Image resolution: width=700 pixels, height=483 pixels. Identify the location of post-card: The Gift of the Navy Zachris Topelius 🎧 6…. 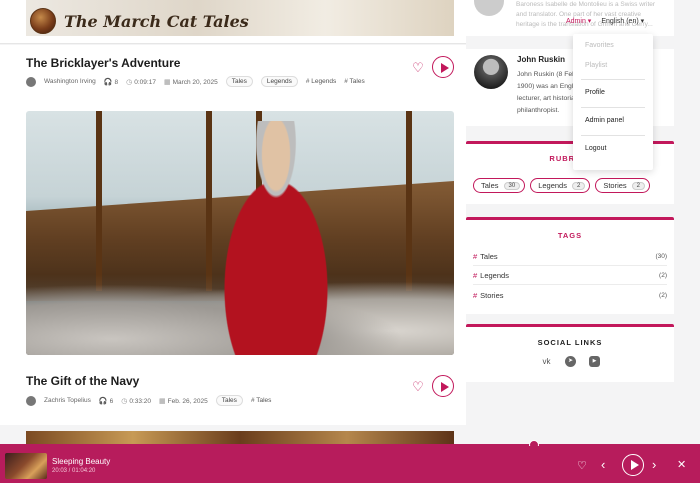
(233, 396).